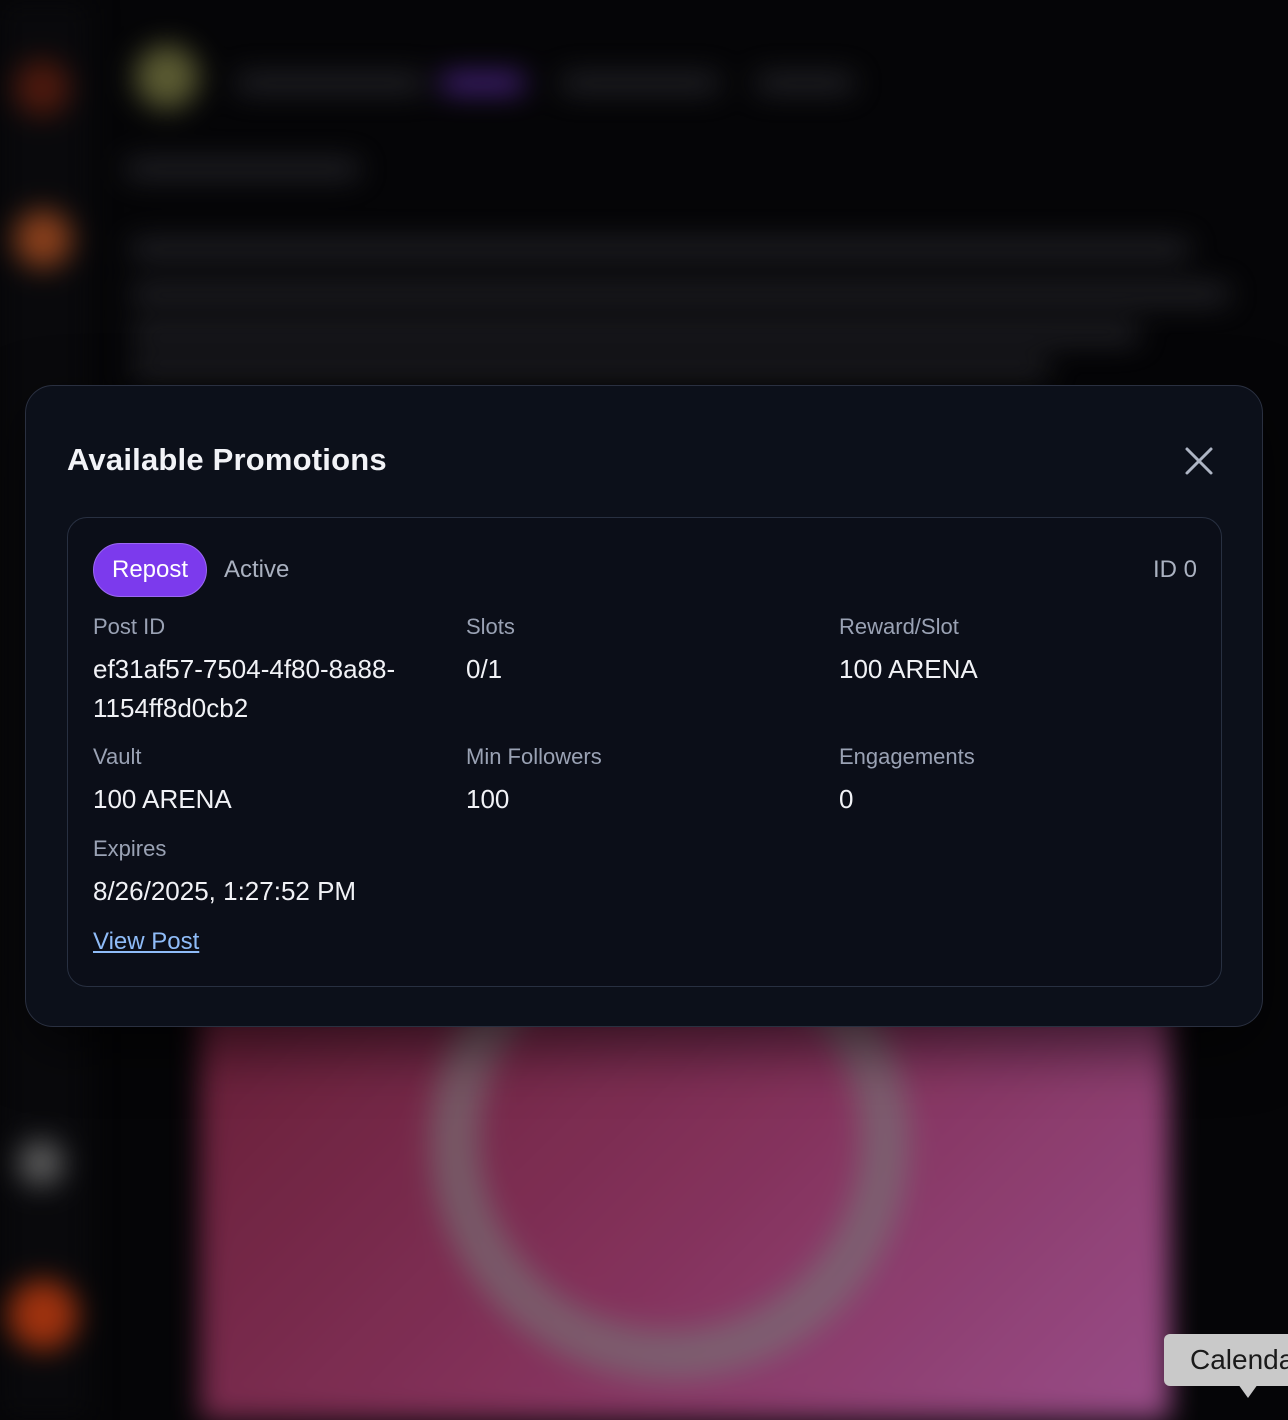  I want to click on tooltip-arrow, so click(1248, 1391).